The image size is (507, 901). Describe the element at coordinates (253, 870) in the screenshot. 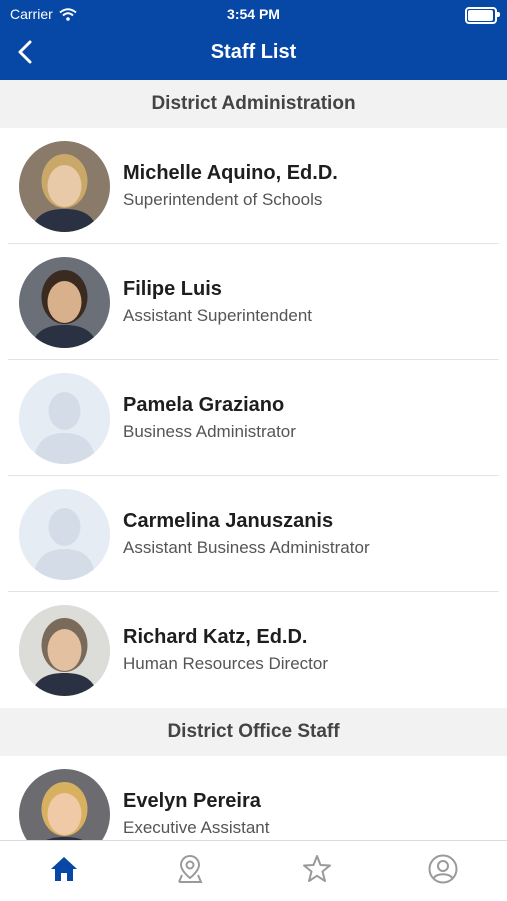

I see `tab-bar` at that location.